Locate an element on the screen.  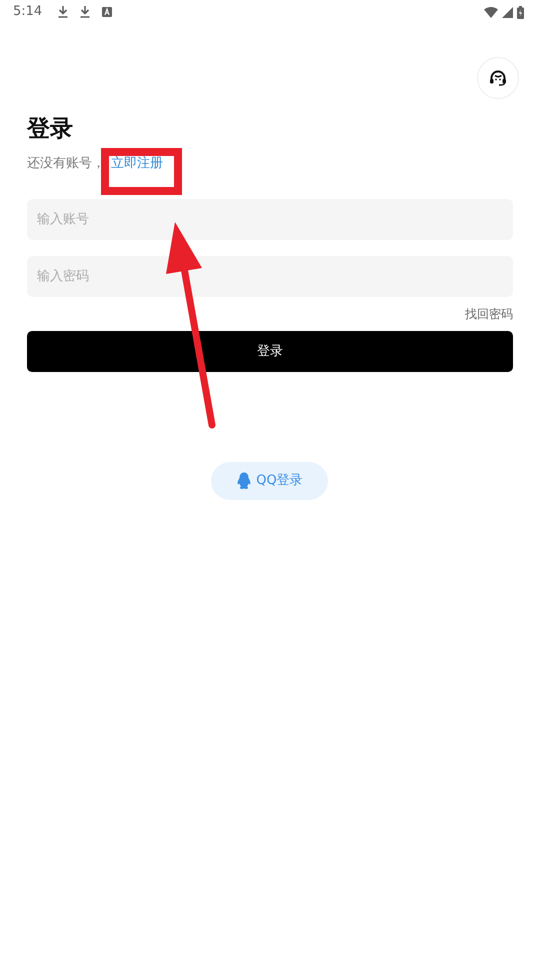
register-prompt: 还没有账号， is located at coordinates (66, 164).